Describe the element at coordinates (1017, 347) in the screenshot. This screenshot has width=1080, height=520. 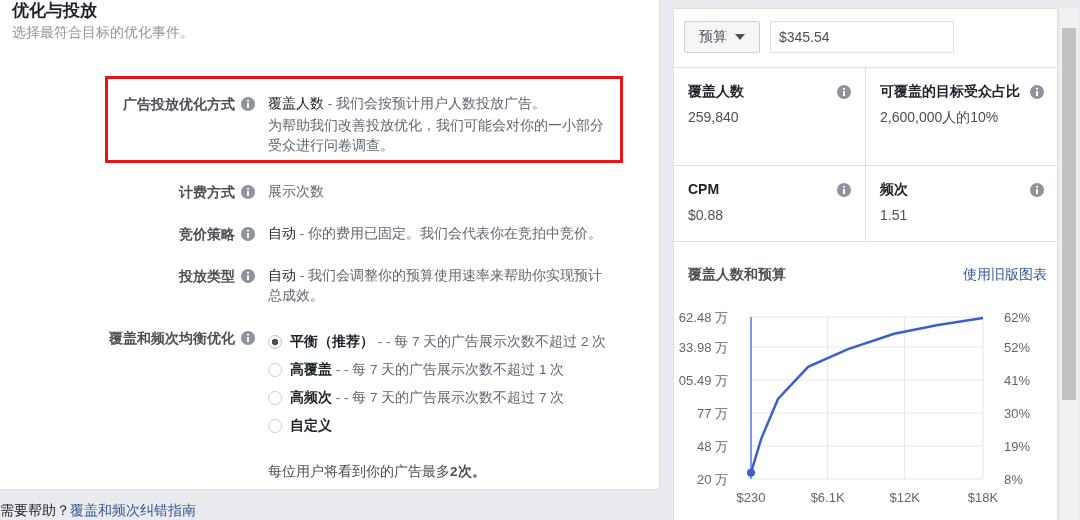
I see `y-axis-label: 52%` at that location.